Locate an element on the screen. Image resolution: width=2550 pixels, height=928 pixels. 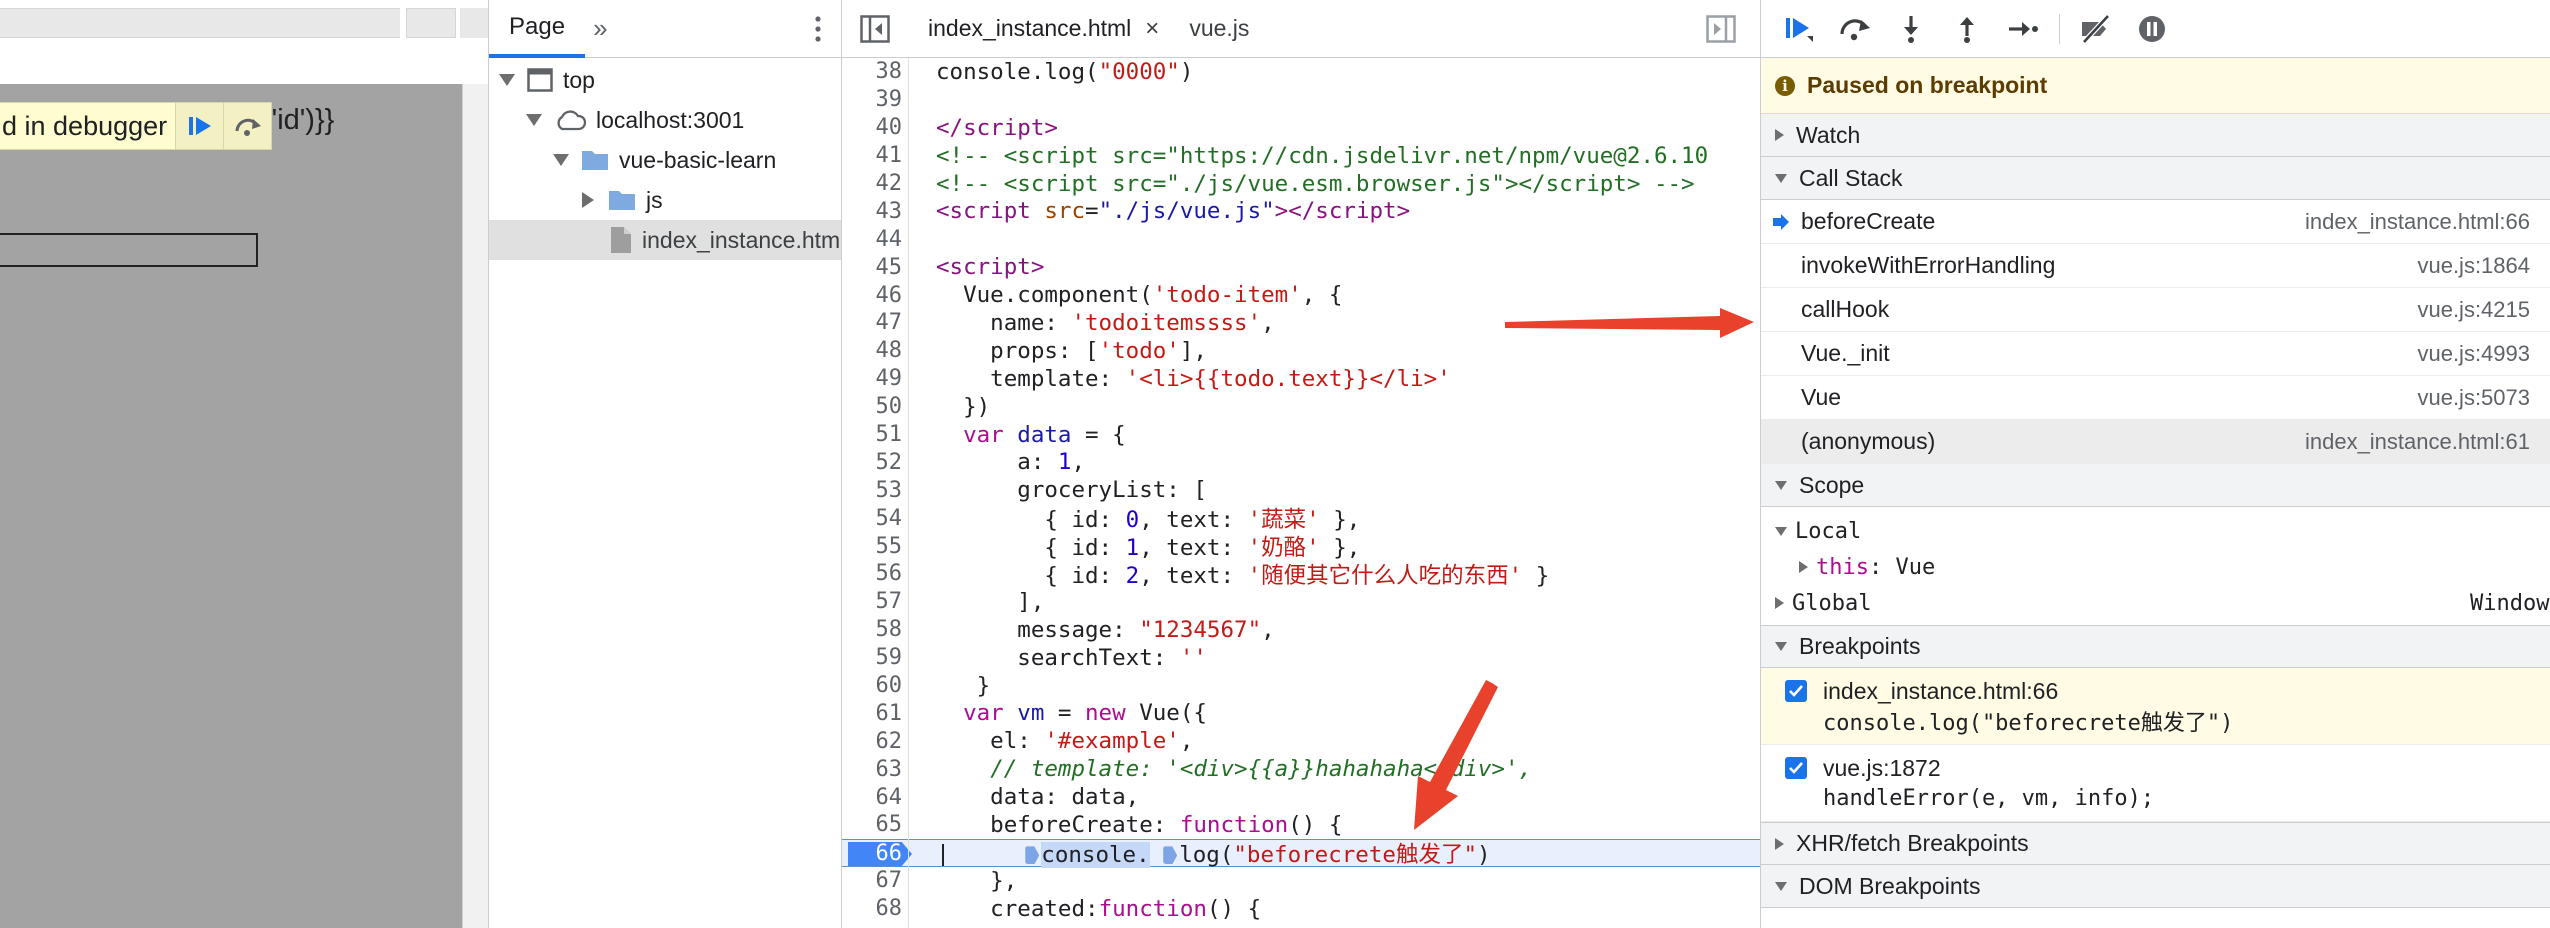
line-number: 59 is located at coordinates (873, 657).